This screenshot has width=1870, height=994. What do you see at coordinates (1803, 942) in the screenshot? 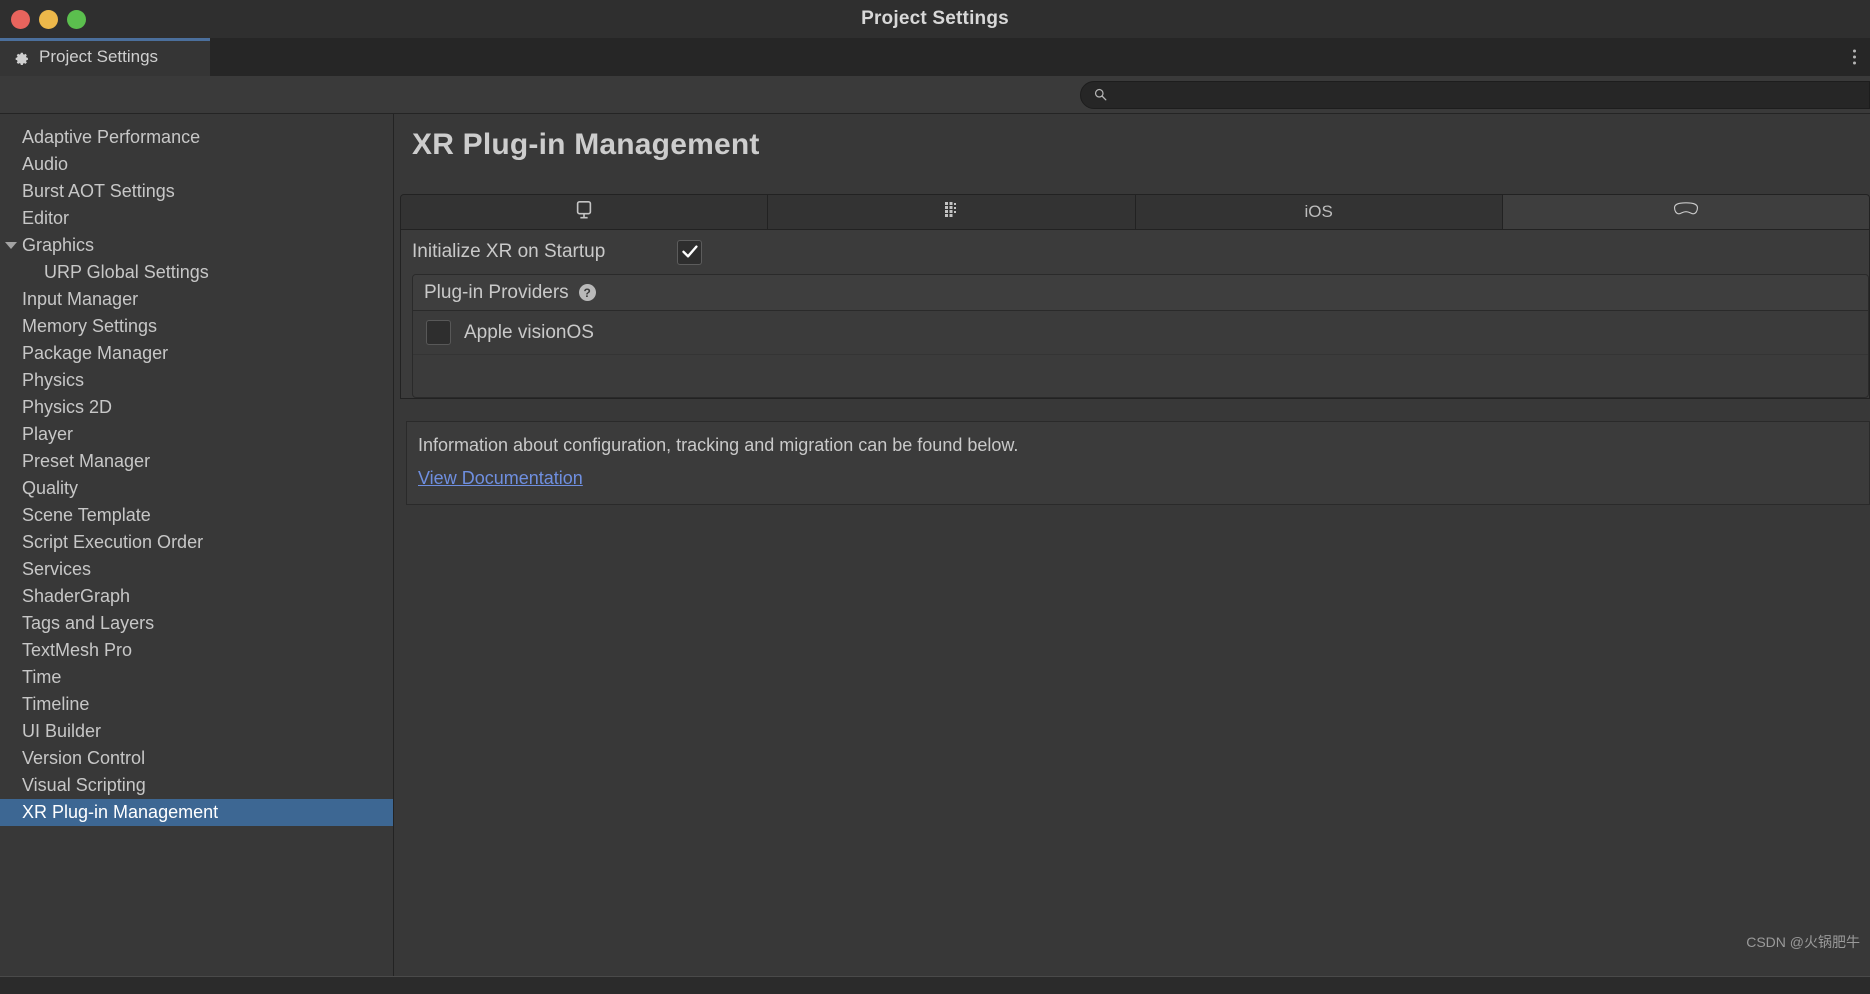
I see `watermark-text: CSDN @火锅肥牛` at bounding box center [1803, 942].